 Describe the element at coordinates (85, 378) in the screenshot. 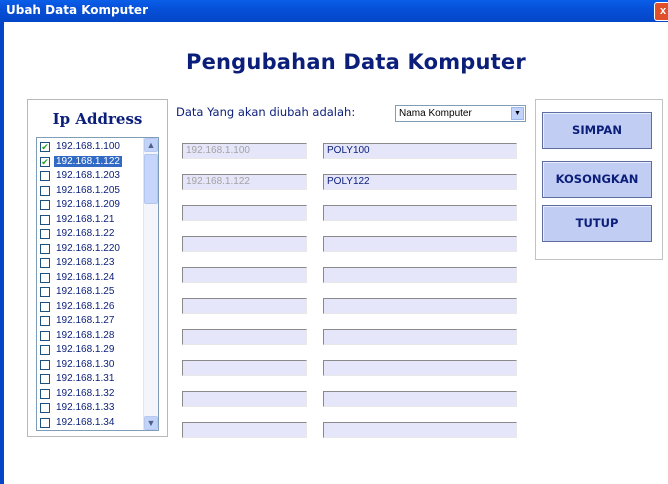

I see `ip-address-label: 192.168.1.31` at that location.